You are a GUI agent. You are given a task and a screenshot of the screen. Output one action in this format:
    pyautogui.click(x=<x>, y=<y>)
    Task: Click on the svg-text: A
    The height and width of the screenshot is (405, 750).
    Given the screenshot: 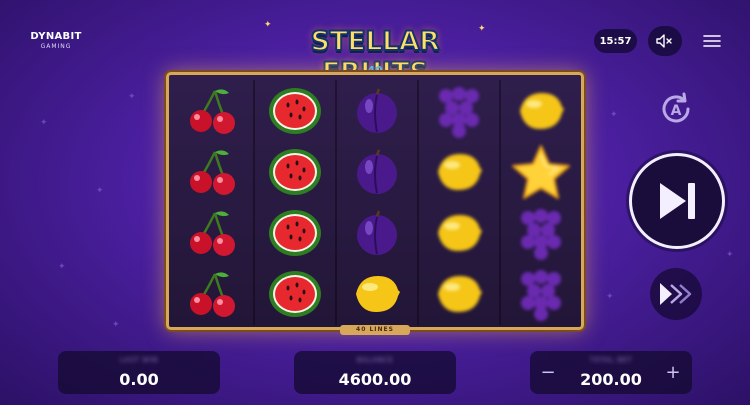 What is the action you would take?
    pyautogui.click(x=676, y=111)
    